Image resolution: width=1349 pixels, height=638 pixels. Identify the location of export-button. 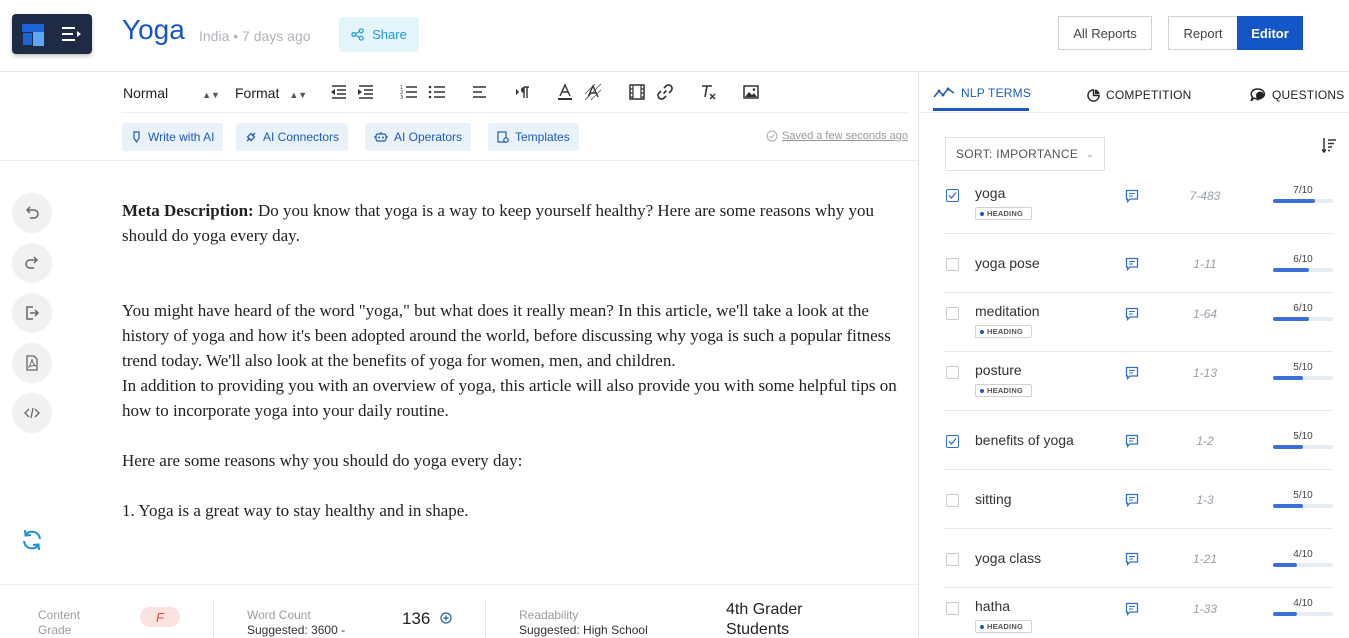
(32, 313).